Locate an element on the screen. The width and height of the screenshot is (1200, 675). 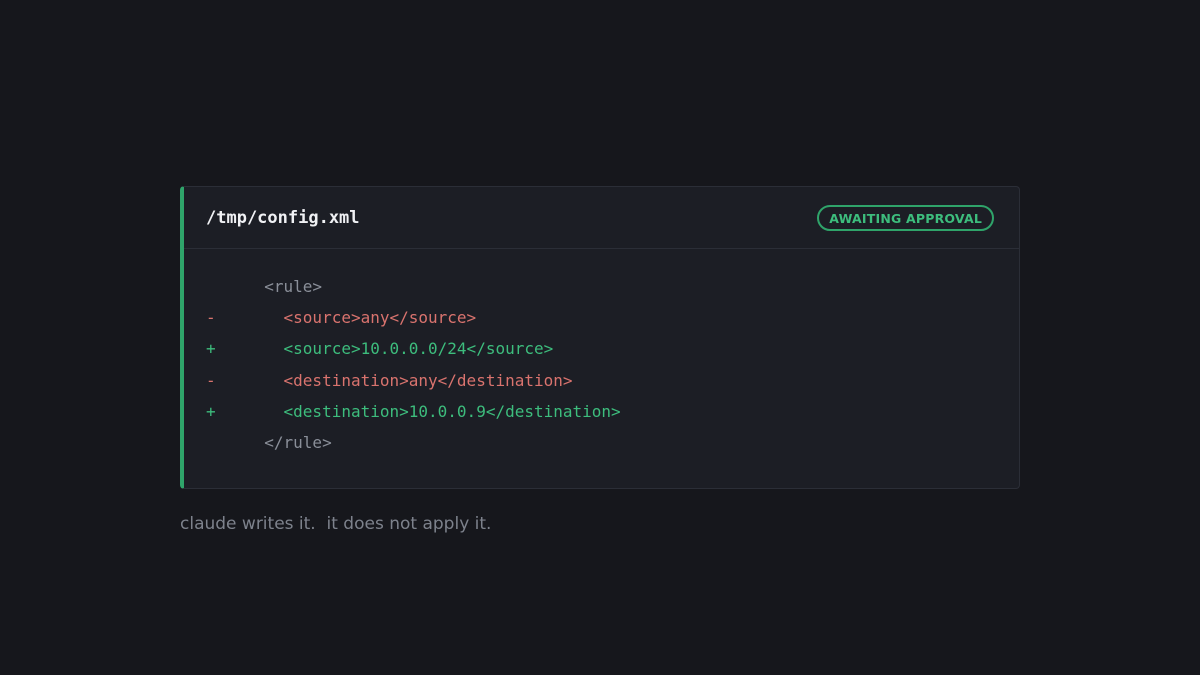
status-badge: AWAITING APPROVAL is located at coordinates (905, 217).